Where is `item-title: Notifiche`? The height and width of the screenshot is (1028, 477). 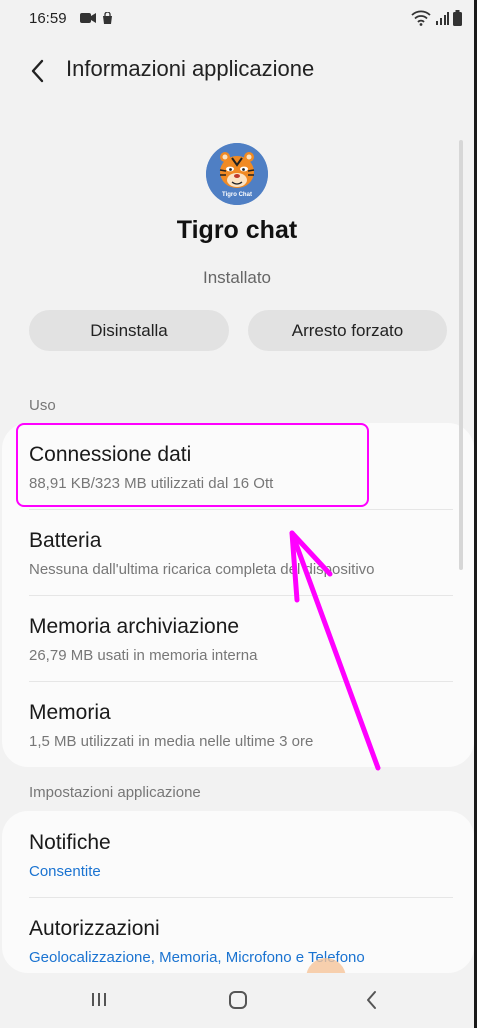
item-title: Notifiche is located at coordinates (70, 842).